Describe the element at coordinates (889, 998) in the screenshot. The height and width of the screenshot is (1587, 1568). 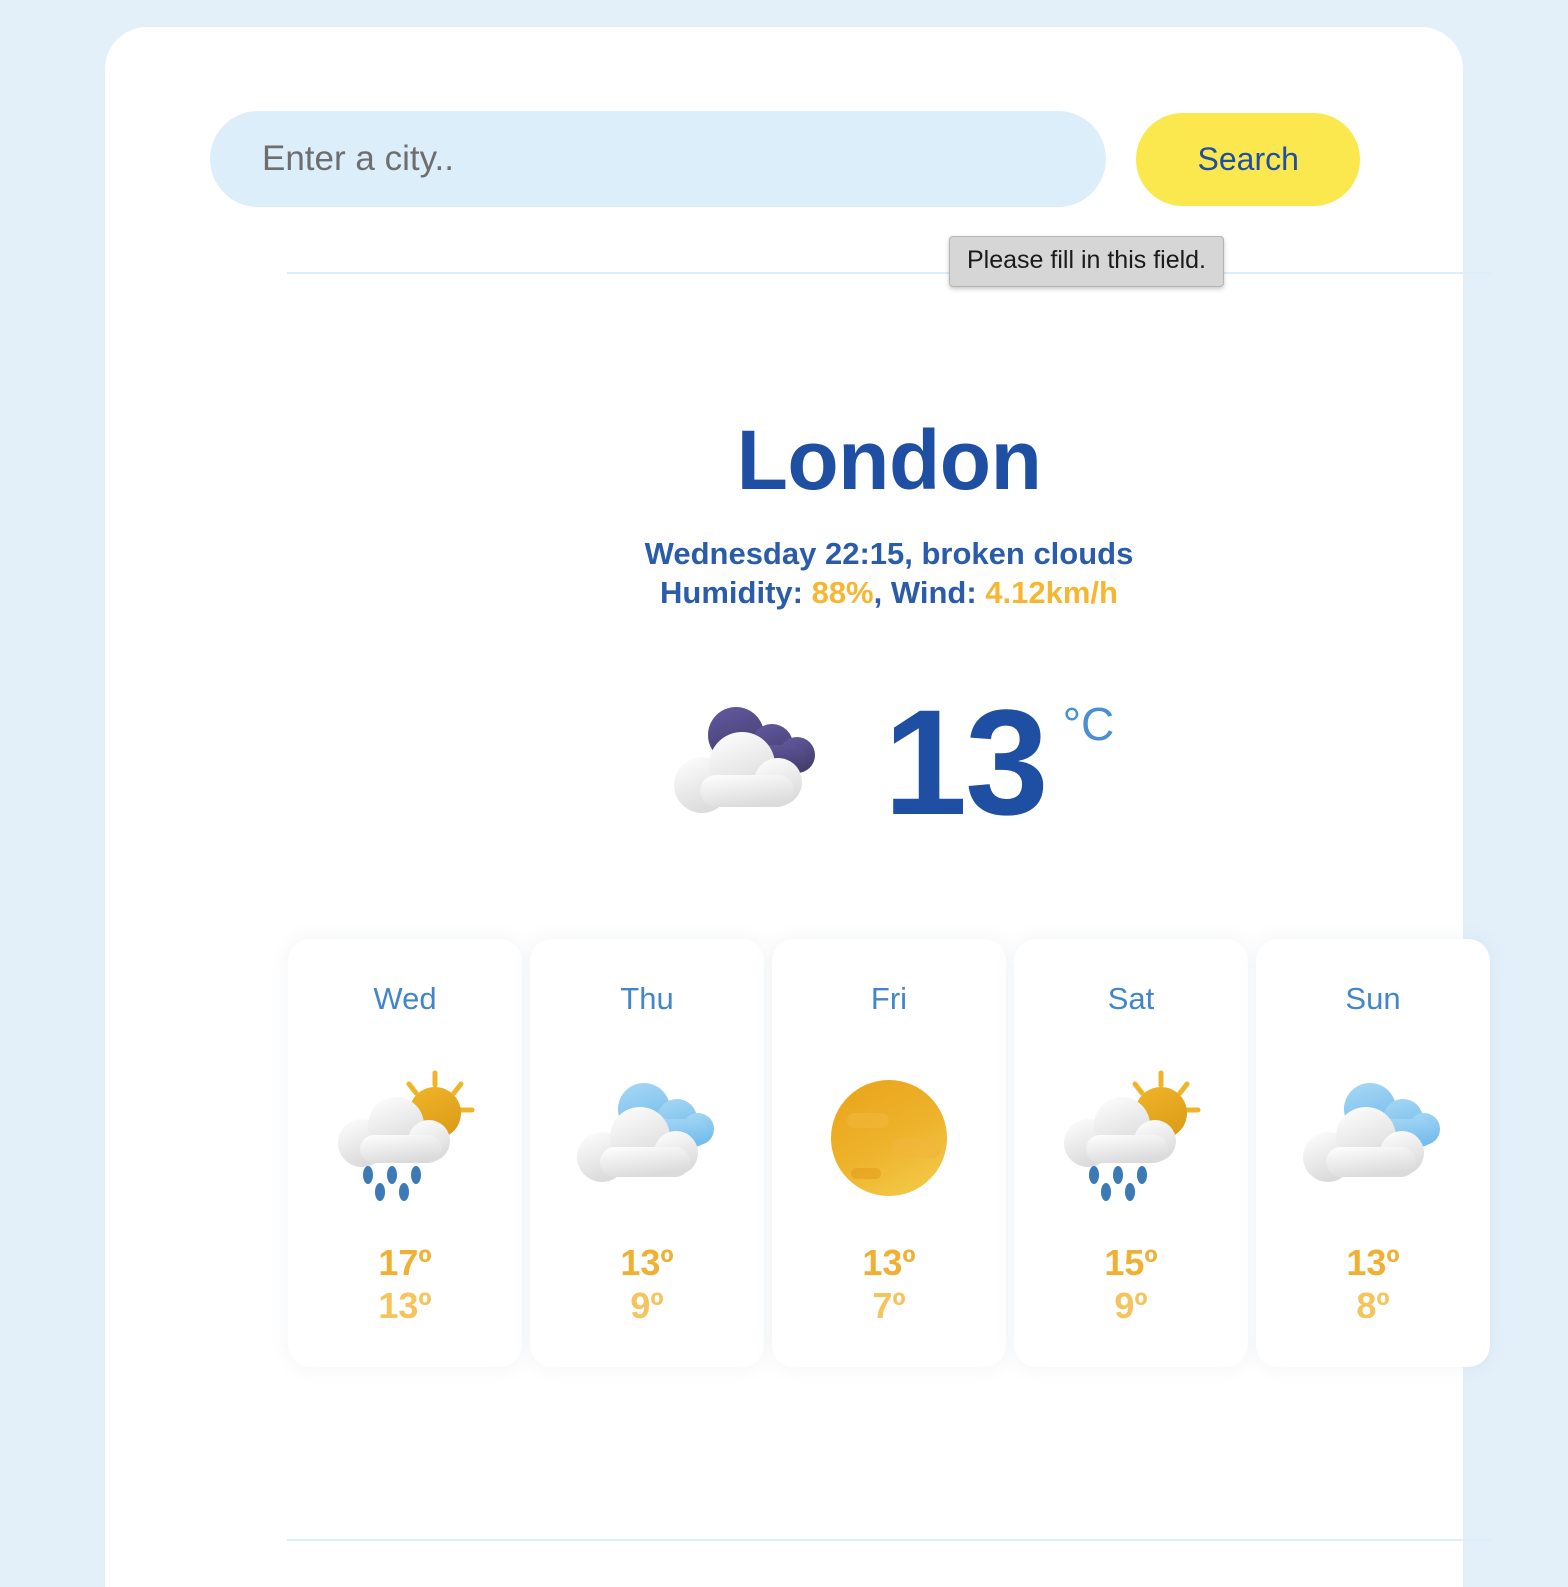
I see `forecast-day-label: Fri` at that location.